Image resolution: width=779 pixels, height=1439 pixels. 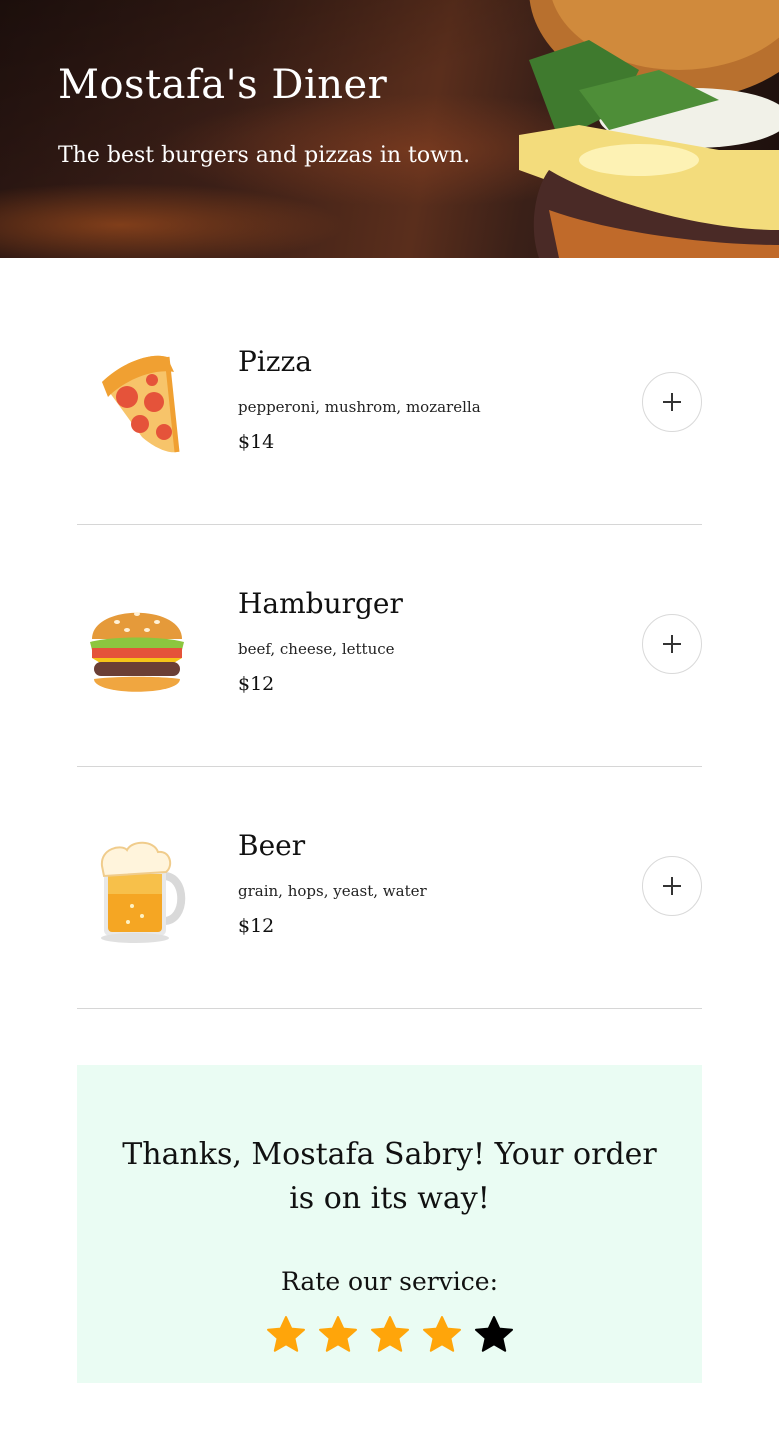 What do you see at coordinates (223, 85) in the screenshot?
I see `restaurant-title: Mostafa's Diner` at bounding box center [223, 85].